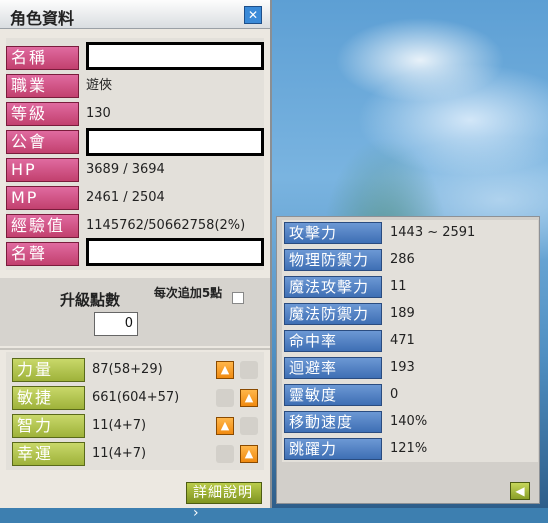 The image size is (548, 523). I want to click on magic-attack-value: 11, so click(398, 286).